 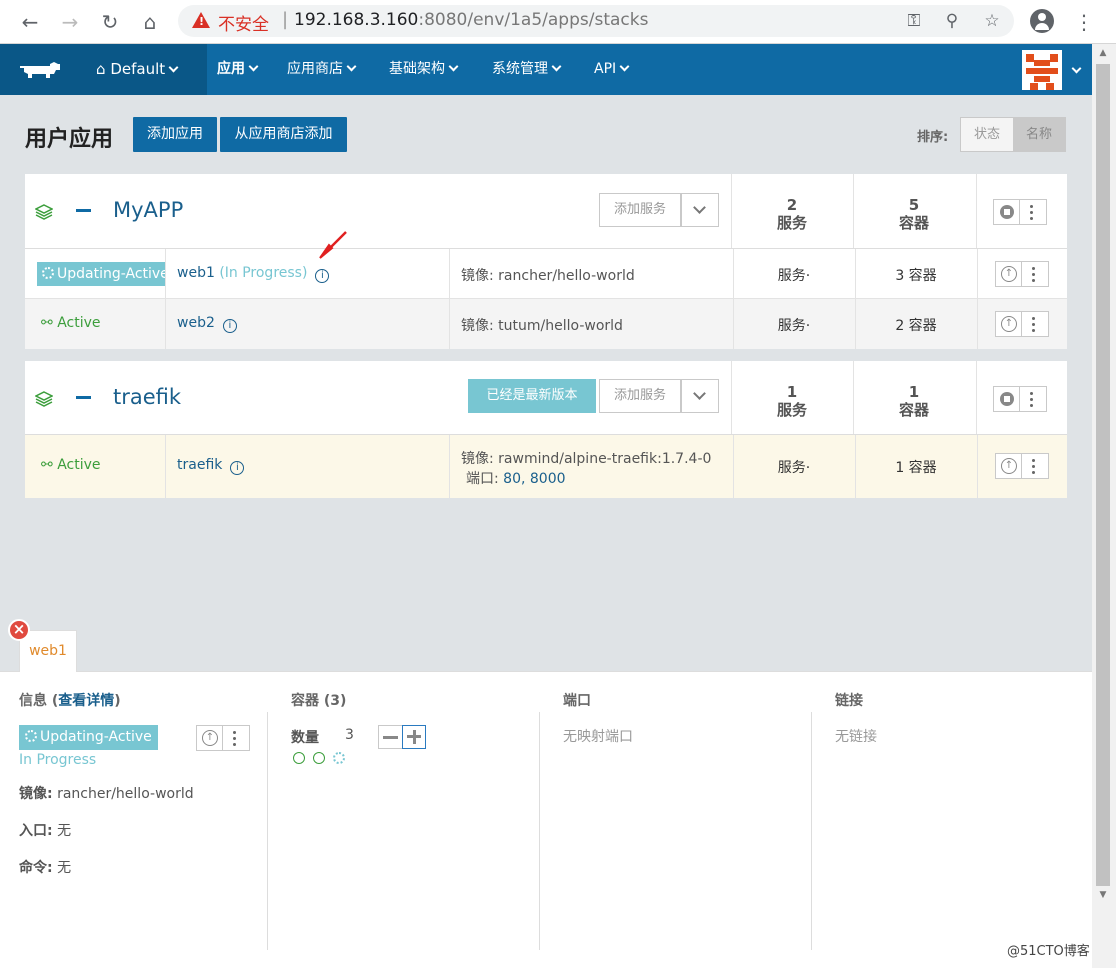 What do you see at coordinates (349, 735) in the screenshot?
I see `quantity-value: 3` at bounding box center [349, 735].